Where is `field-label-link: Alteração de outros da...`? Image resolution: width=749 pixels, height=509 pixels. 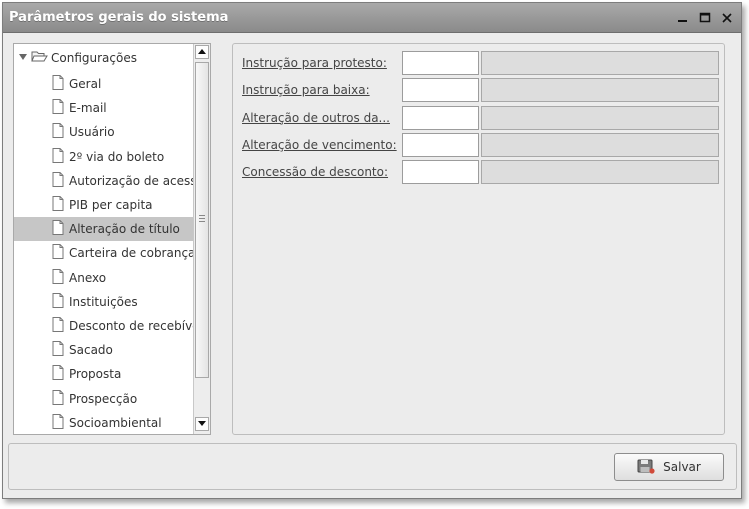
field-label-link: Alteração de outros da... is located at coordinates (316, 118).